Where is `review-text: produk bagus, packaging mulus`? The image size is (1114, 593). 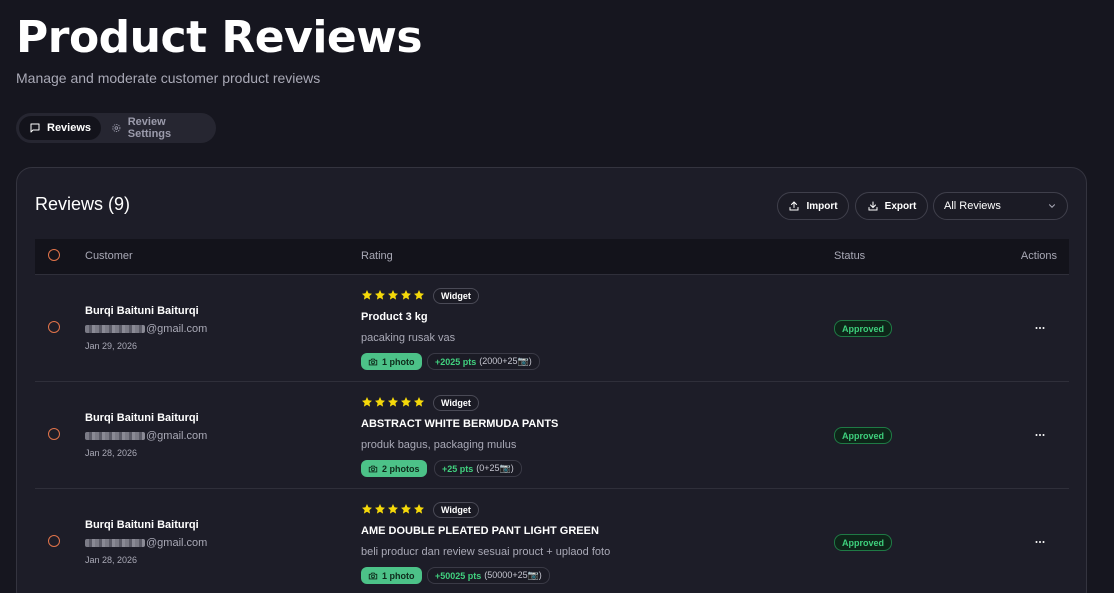 review-text: produk bagus, packaging mulus is located at coordinates (439, 445).